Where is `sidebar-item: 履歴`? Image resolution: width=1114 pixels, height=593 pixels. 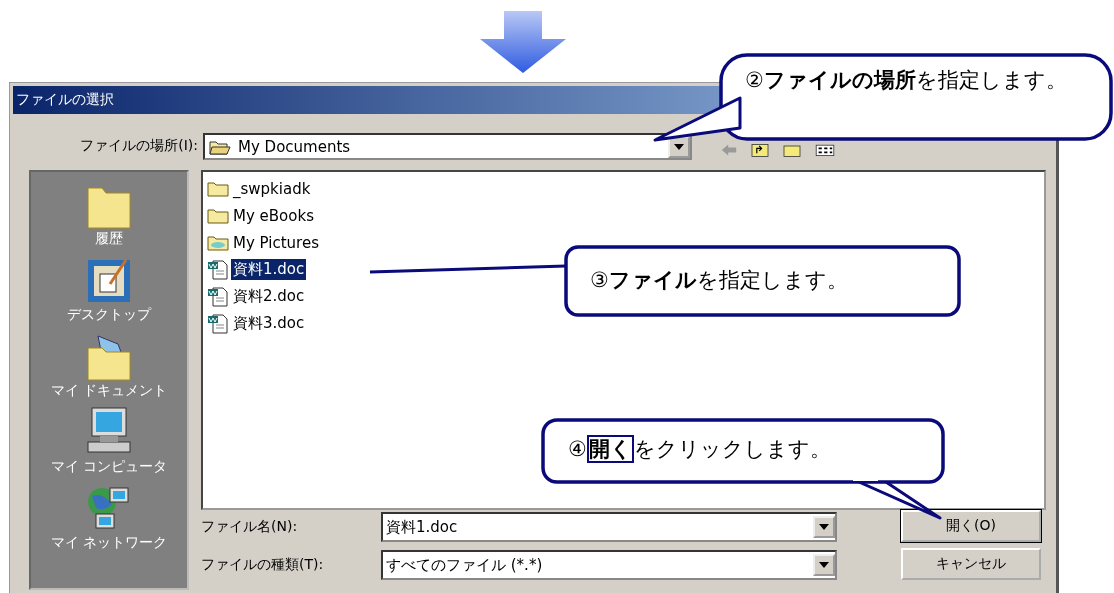 sidebar-item: 履歴 is located at coordinates (109, 213).